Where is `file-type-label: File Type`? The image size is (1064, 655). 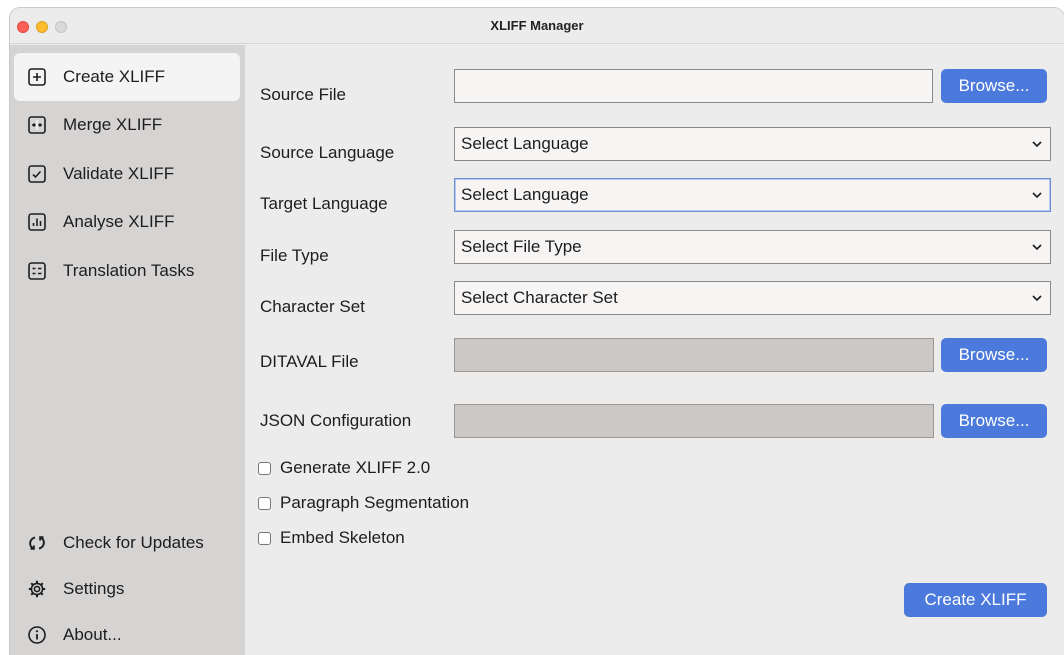 file-type-label: File Type is located at coordinates (294, 255).